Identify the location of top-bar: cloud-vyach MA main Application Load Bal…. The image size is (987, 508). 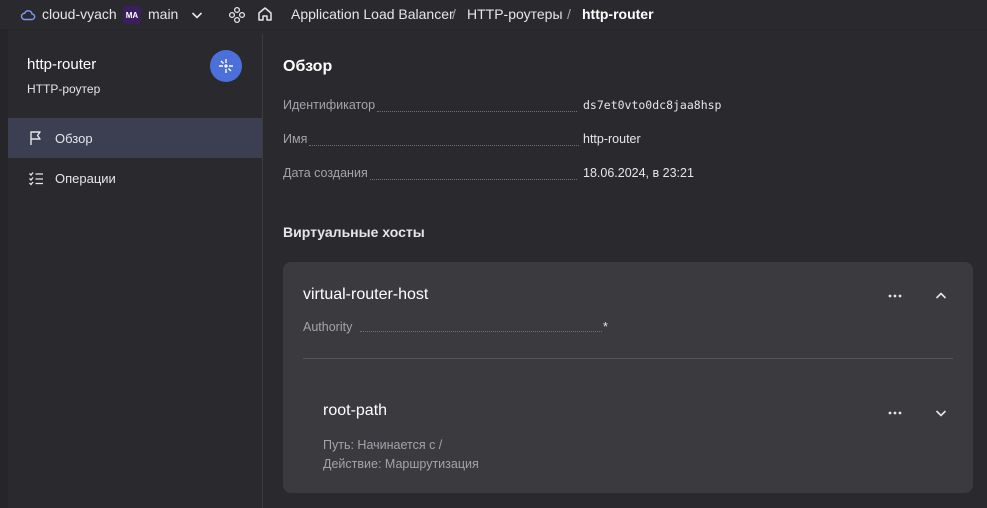
(493, 15).